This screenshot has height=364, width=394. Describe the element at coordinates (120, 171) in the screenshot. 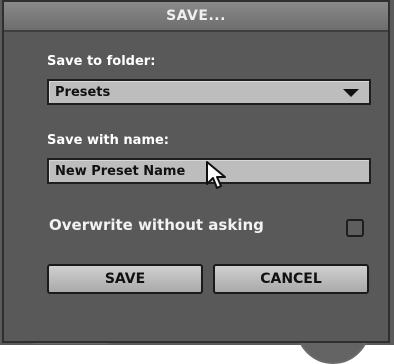

I see `preset-name-value: New Preset Name` at that location.